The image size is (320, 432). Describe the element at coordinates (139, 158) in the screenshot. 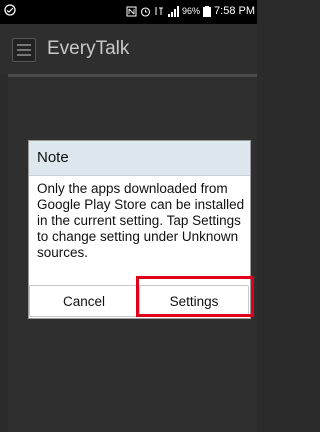

I see `dialog-title-bar: Note` at that location.